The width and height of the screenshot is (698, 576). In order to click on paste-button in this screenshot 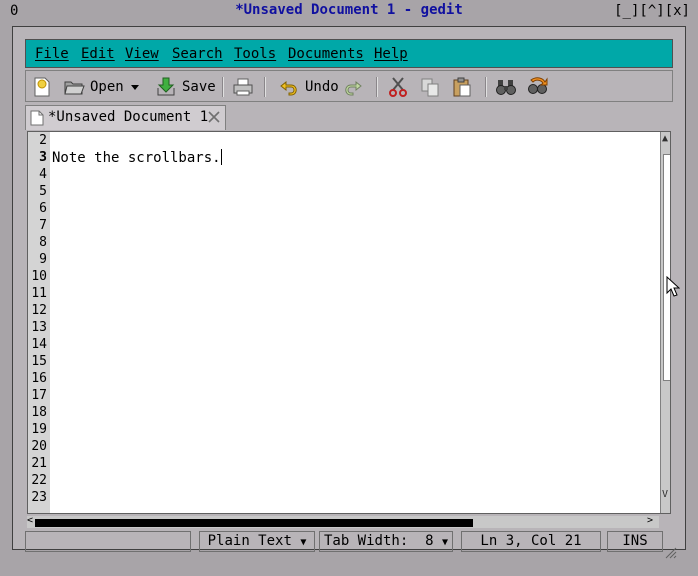, I will do `click(462, 87)`.